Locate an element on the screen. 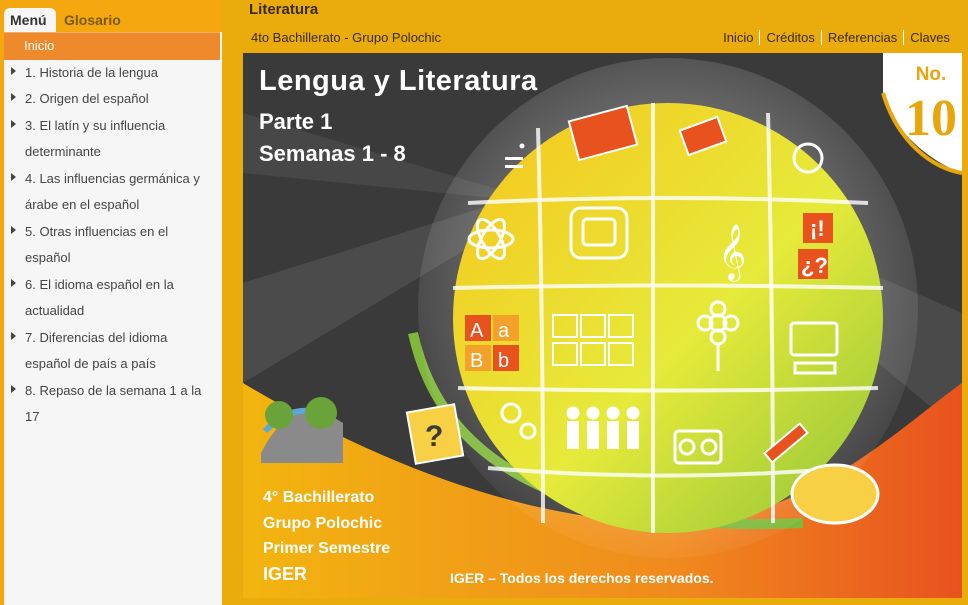 Image resolution: width=968 pixels, height=605 pixels. question-book-icon: ? is located at coordinates (435, 434).